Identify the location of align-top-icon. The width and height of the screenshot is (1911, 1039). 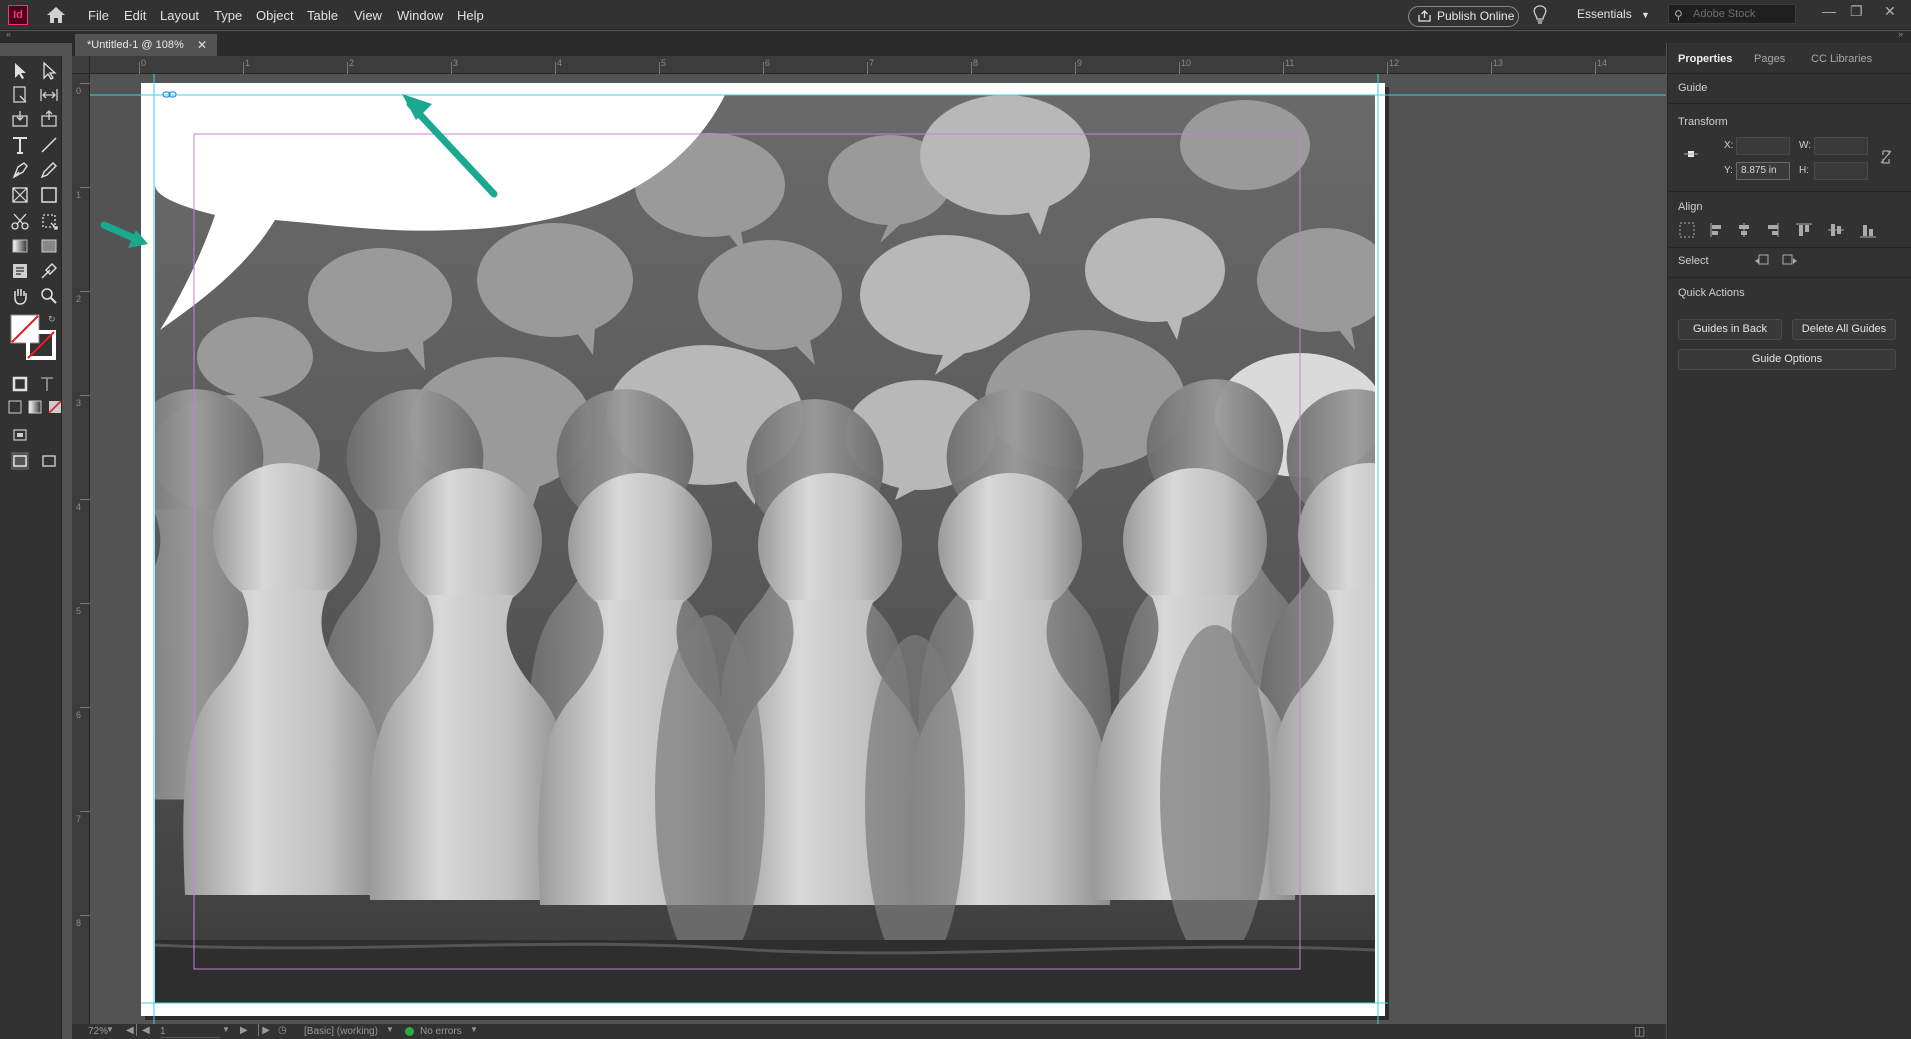
(1804, 229).